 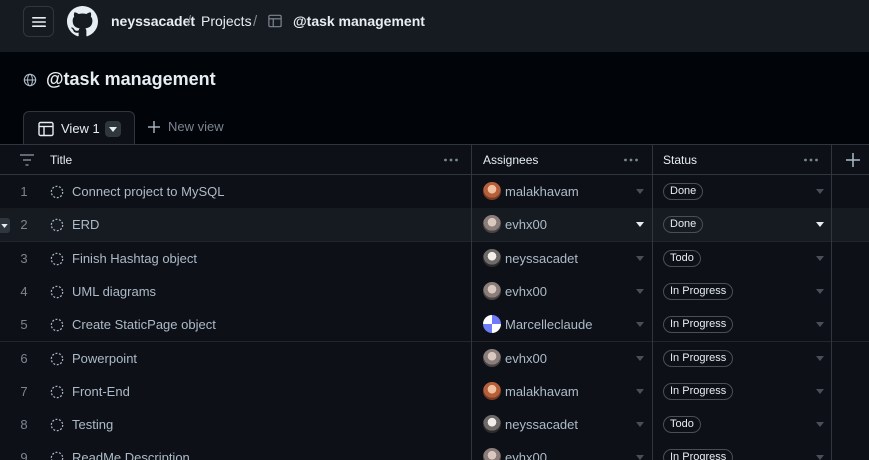 What do you see at coordinates (92, 424) in the screenshot?
I see `item-title: Testing` at bounding box center [92, 424].